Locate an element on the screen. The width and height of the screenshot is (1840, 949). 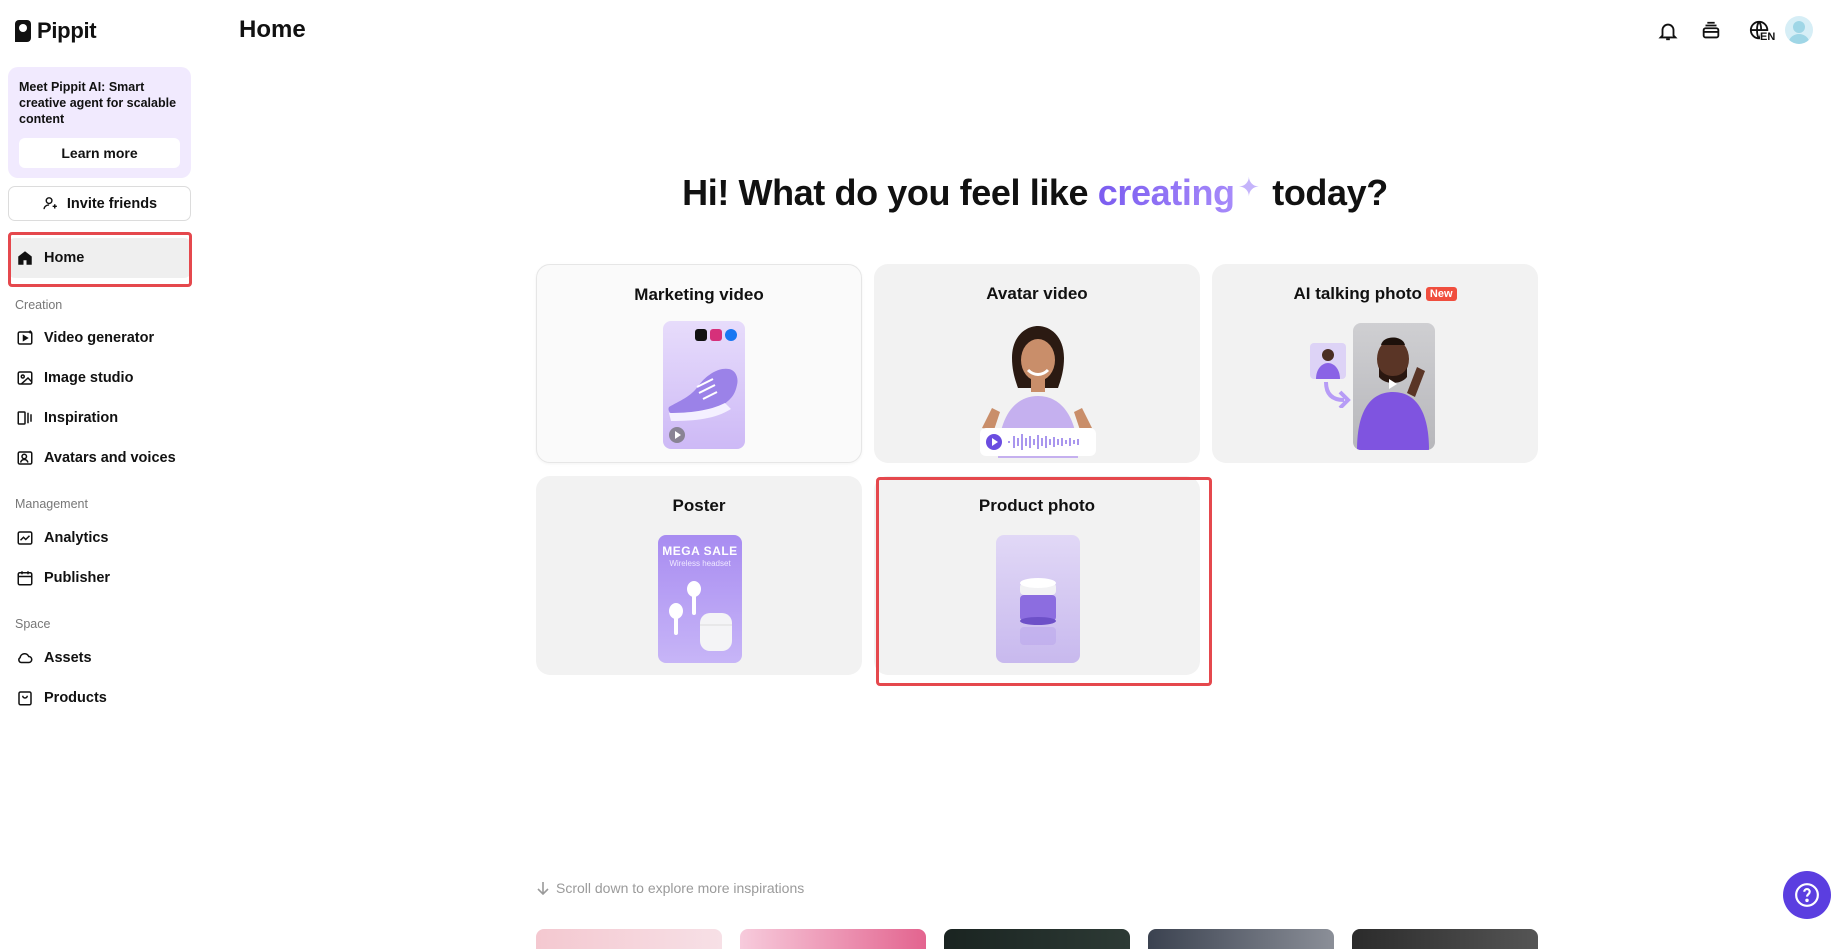
arrow-icon is located at coordinates (1337, 394).